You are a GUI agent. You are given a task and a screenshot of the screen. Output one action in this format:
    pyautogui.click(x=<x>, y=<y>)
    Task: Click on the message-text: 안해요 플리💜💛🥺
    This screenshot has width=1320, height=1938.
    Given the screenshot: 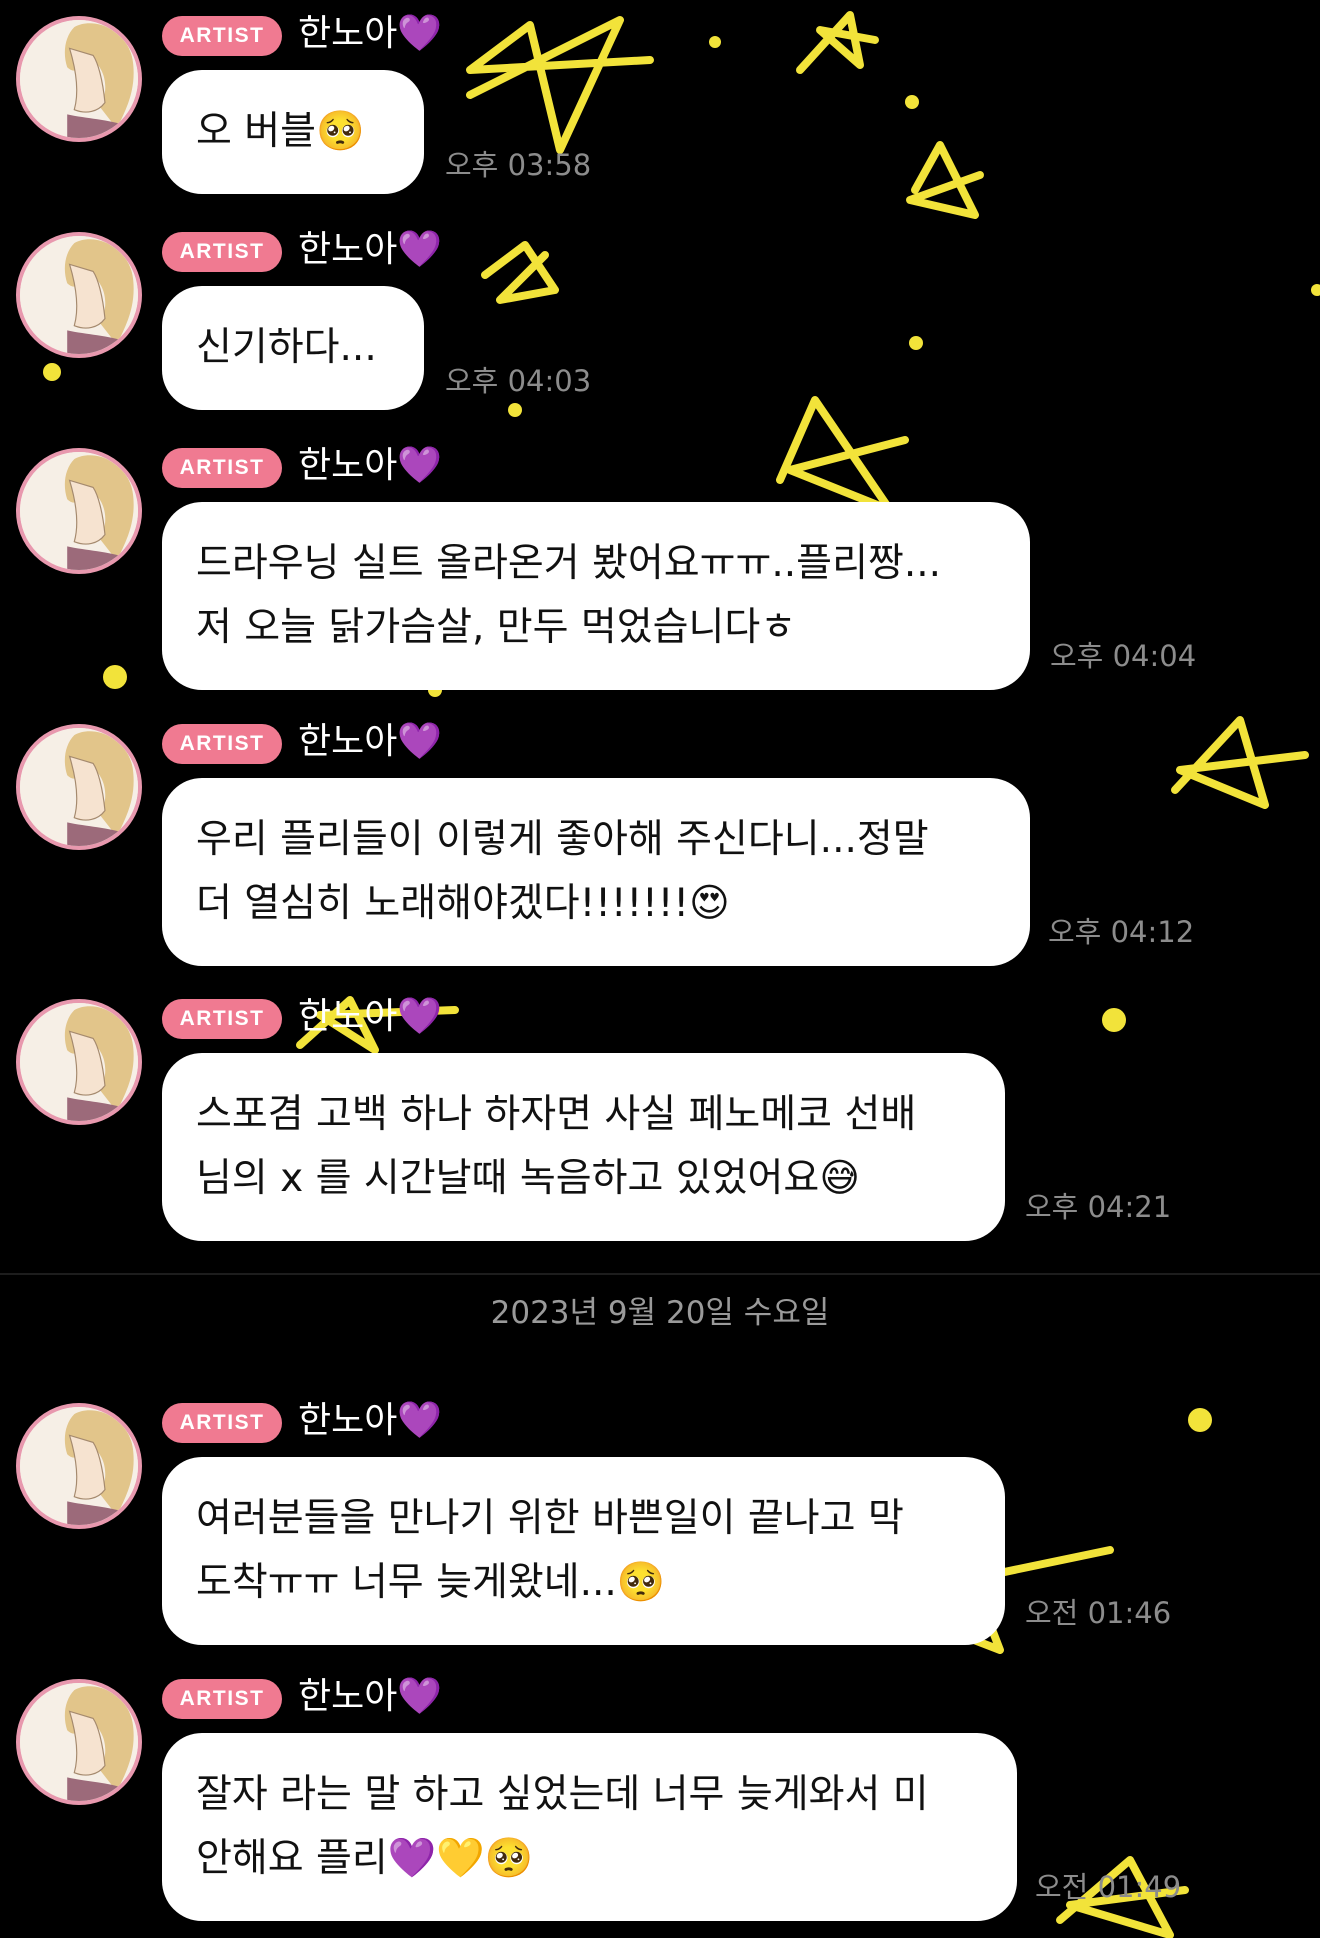 What is the action you would take?
    pyautogui.click(x=365, y=1858)
    